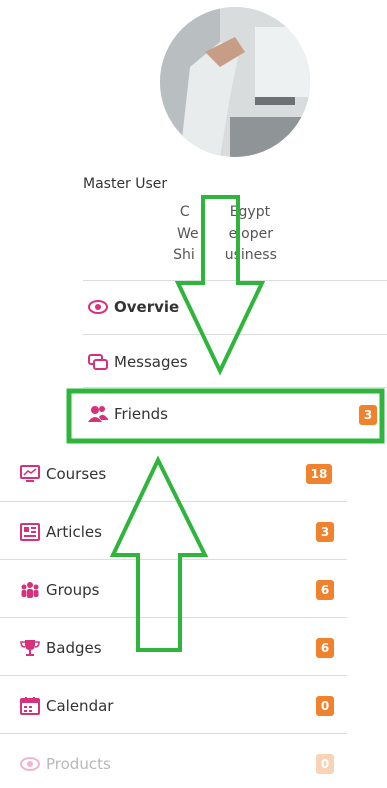 This screenshot has width=387, height=788. Describe the element at coordinates (325, 764) in the screenshot. I see `products-count-badge: 0` at that location.